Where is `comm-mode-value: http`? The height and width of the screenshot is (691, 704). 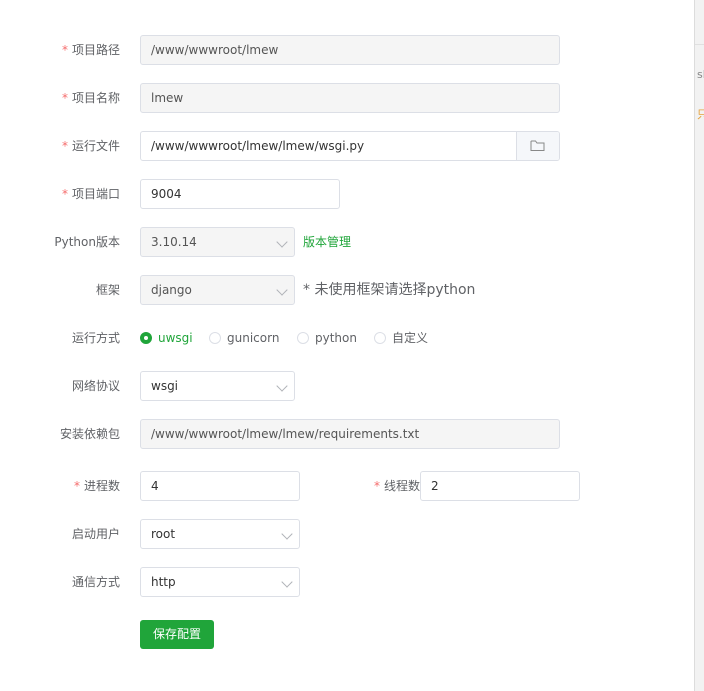 comm-mode-value: http is located at coordinates (163, 582).